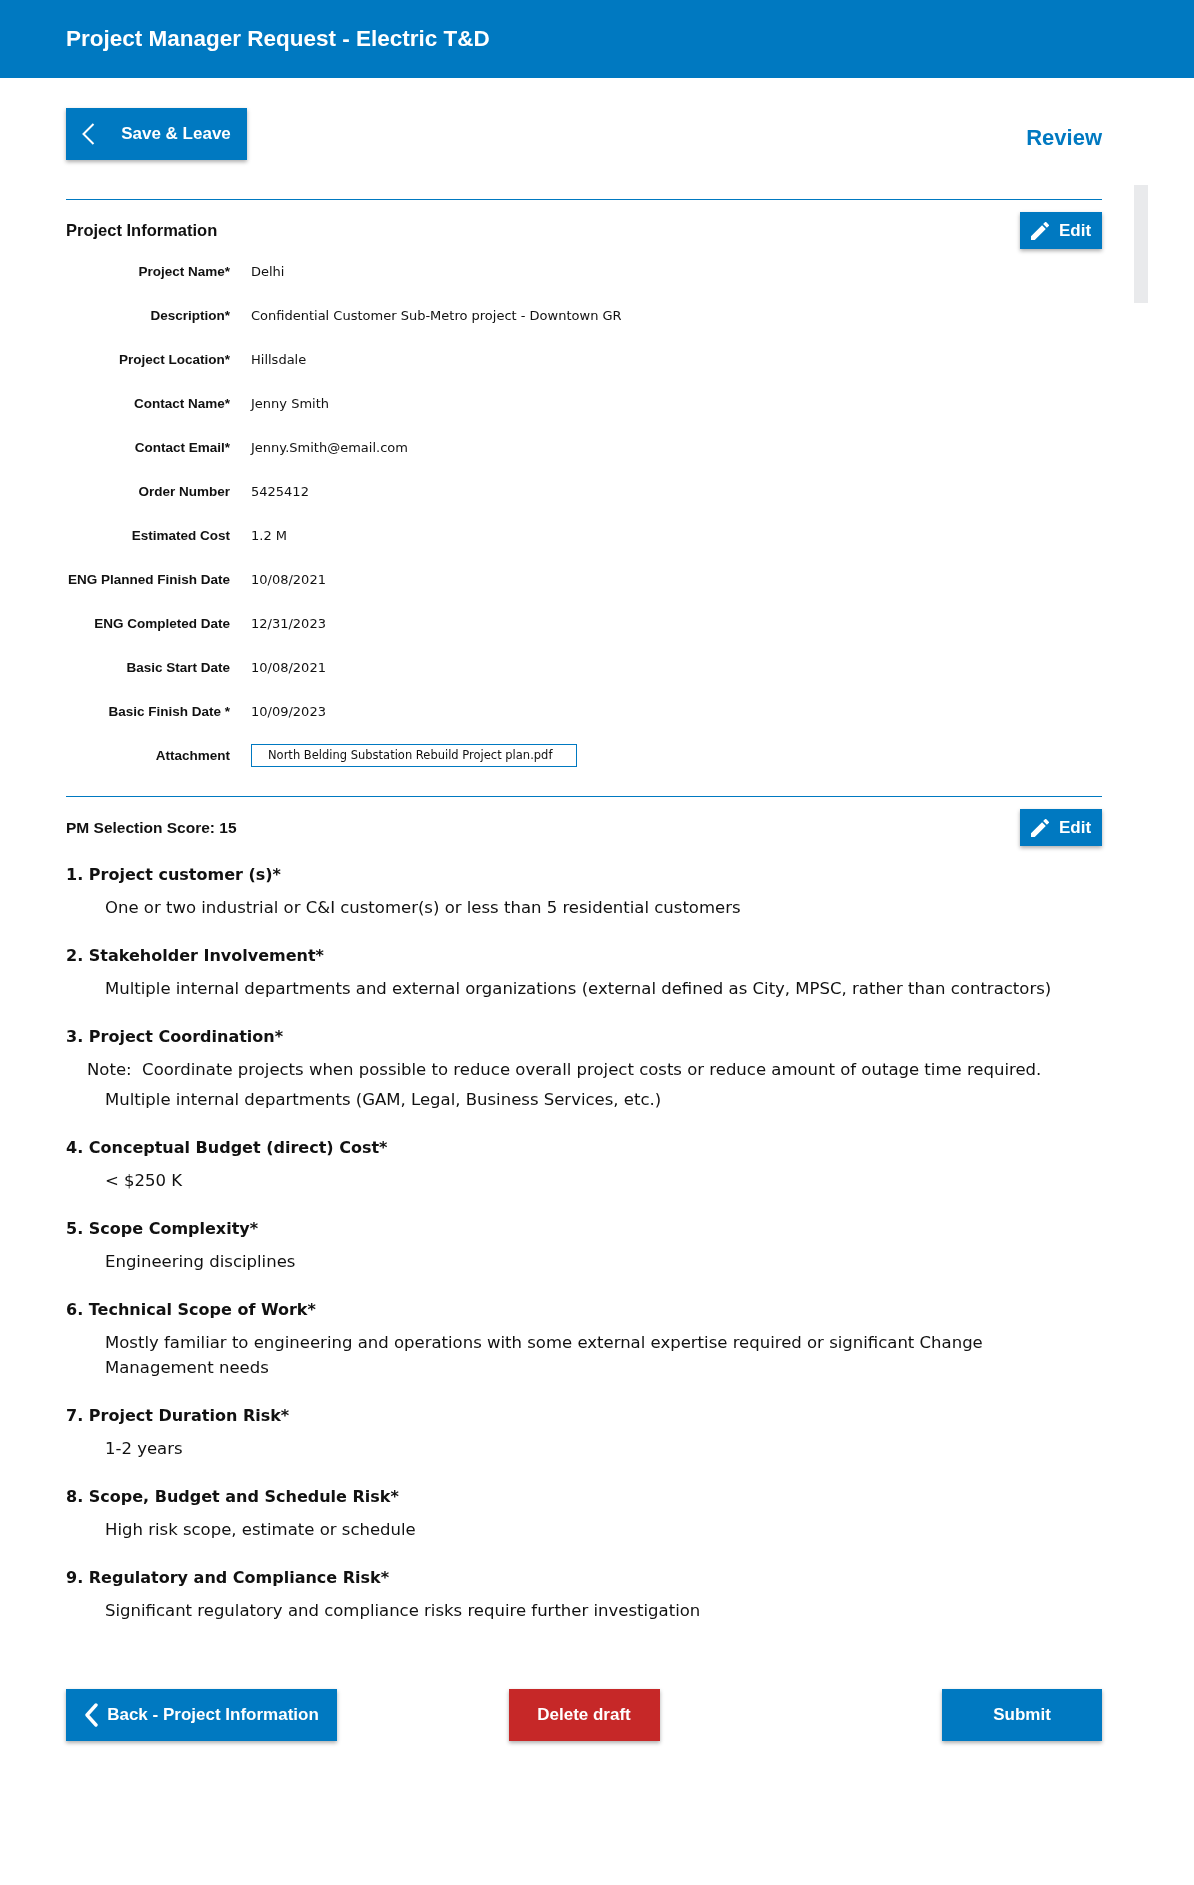 Image resolution: width=1194 pixels, height=1885 pixels. I want to click on question-answer: < $250 K, so click(144, 1181).